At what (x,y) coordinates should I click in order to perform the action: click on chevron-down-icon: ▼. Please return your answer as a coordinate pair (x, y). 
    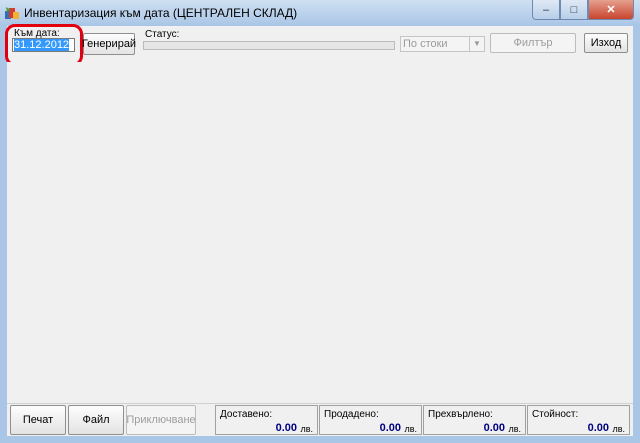
    Looking at the image, I should click on (476, 44).